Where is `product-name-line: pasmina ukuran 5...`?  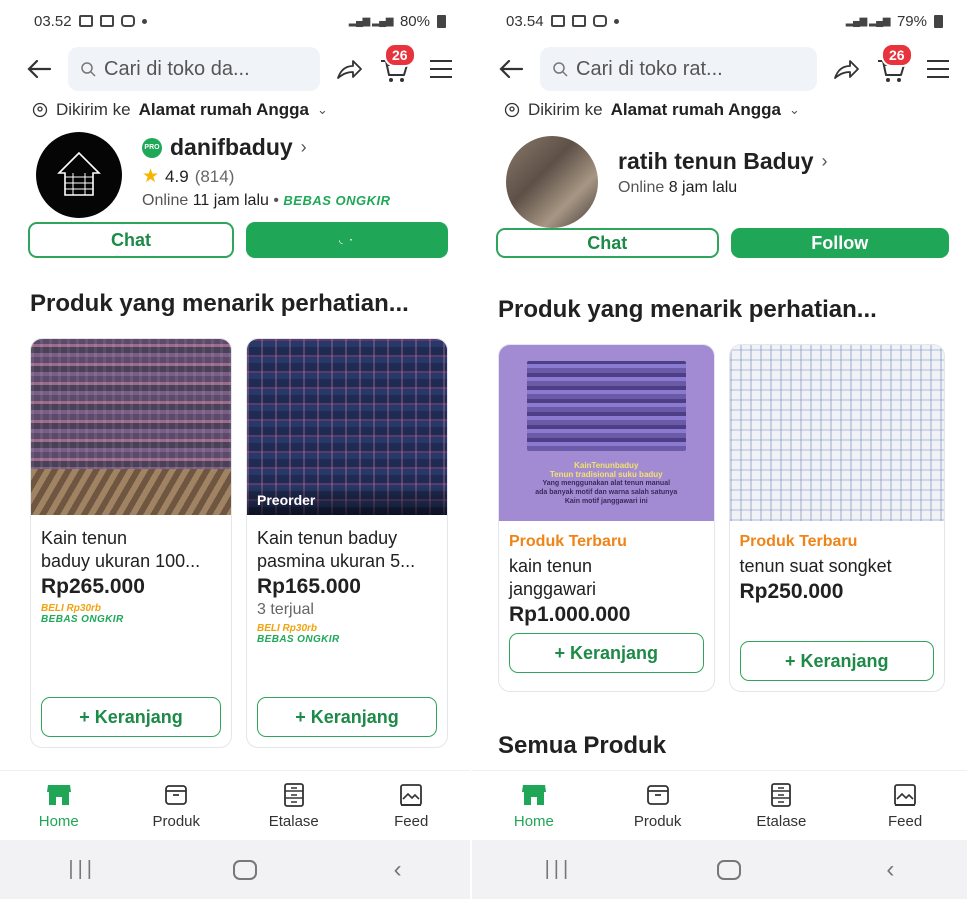
product-name-line: pasmina ukuran 5... is located at coordinates (336, 561).